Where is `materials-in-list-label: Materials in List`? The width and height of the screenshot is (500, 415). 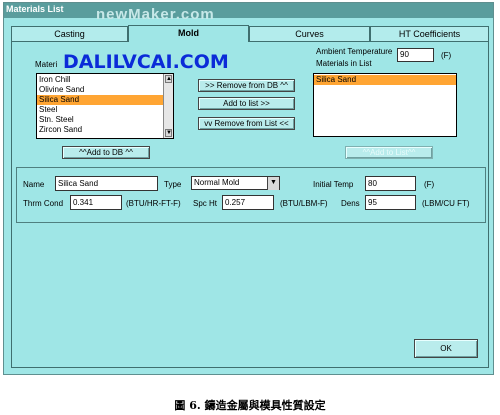 materials-in-list-label: Materials in List is located at coordinates (344, 63).